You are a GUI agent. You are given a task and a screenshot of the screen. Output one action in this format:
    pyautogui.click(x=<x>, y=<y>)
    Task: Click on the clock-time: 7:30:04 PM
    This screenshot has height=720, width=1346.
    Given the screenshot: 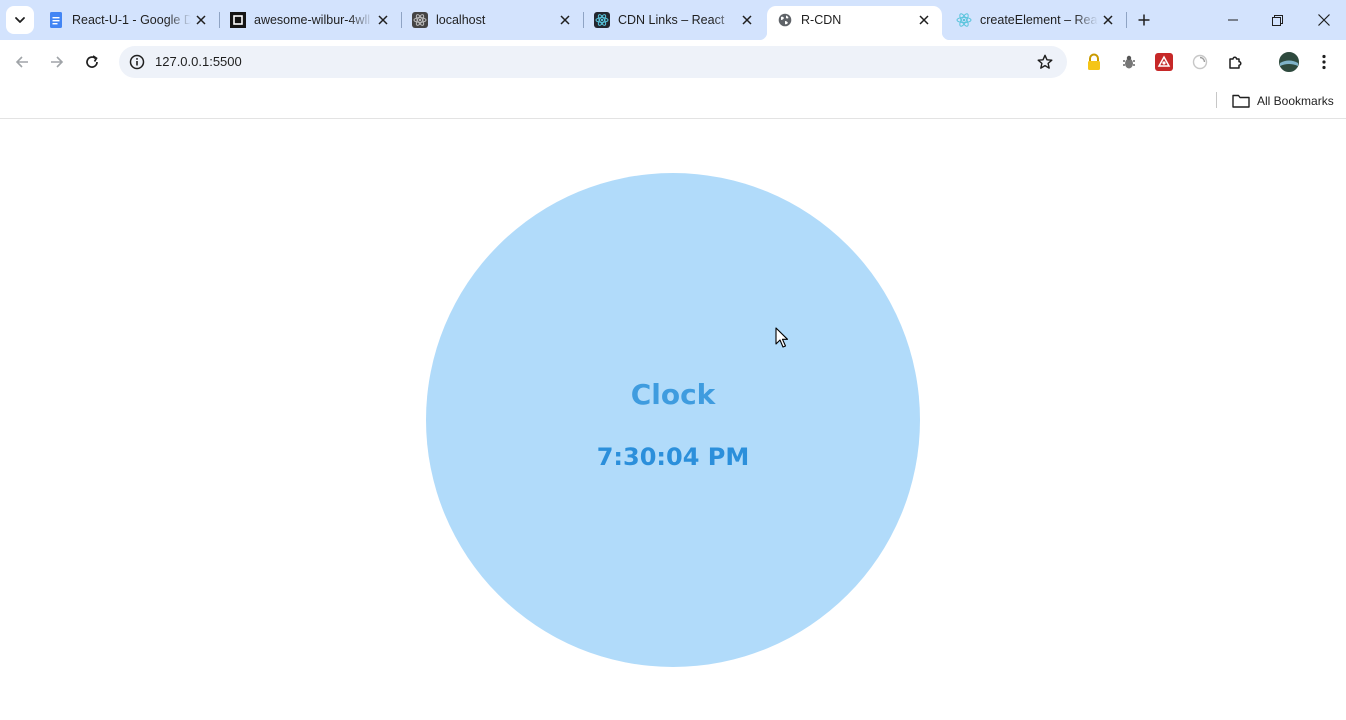 What is the action you would take?
    pyautogui.click(x=673, y=457)
    